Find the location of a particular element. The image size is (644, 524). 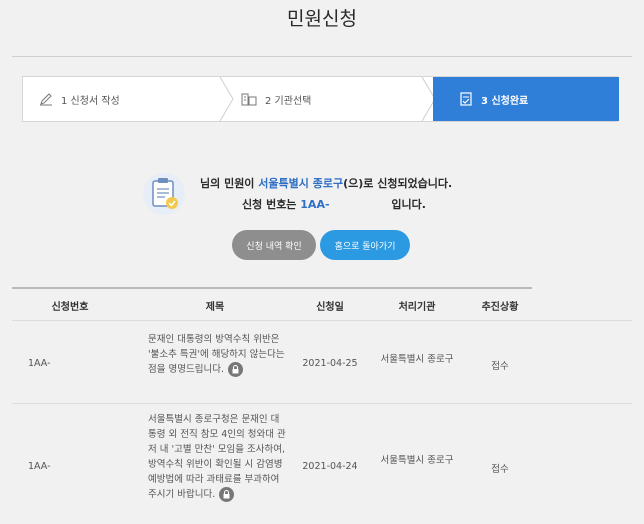

progress-steps: 1 신청서 작성 2 기관선택 3 신청완료 is located at coordinates (320, 99).